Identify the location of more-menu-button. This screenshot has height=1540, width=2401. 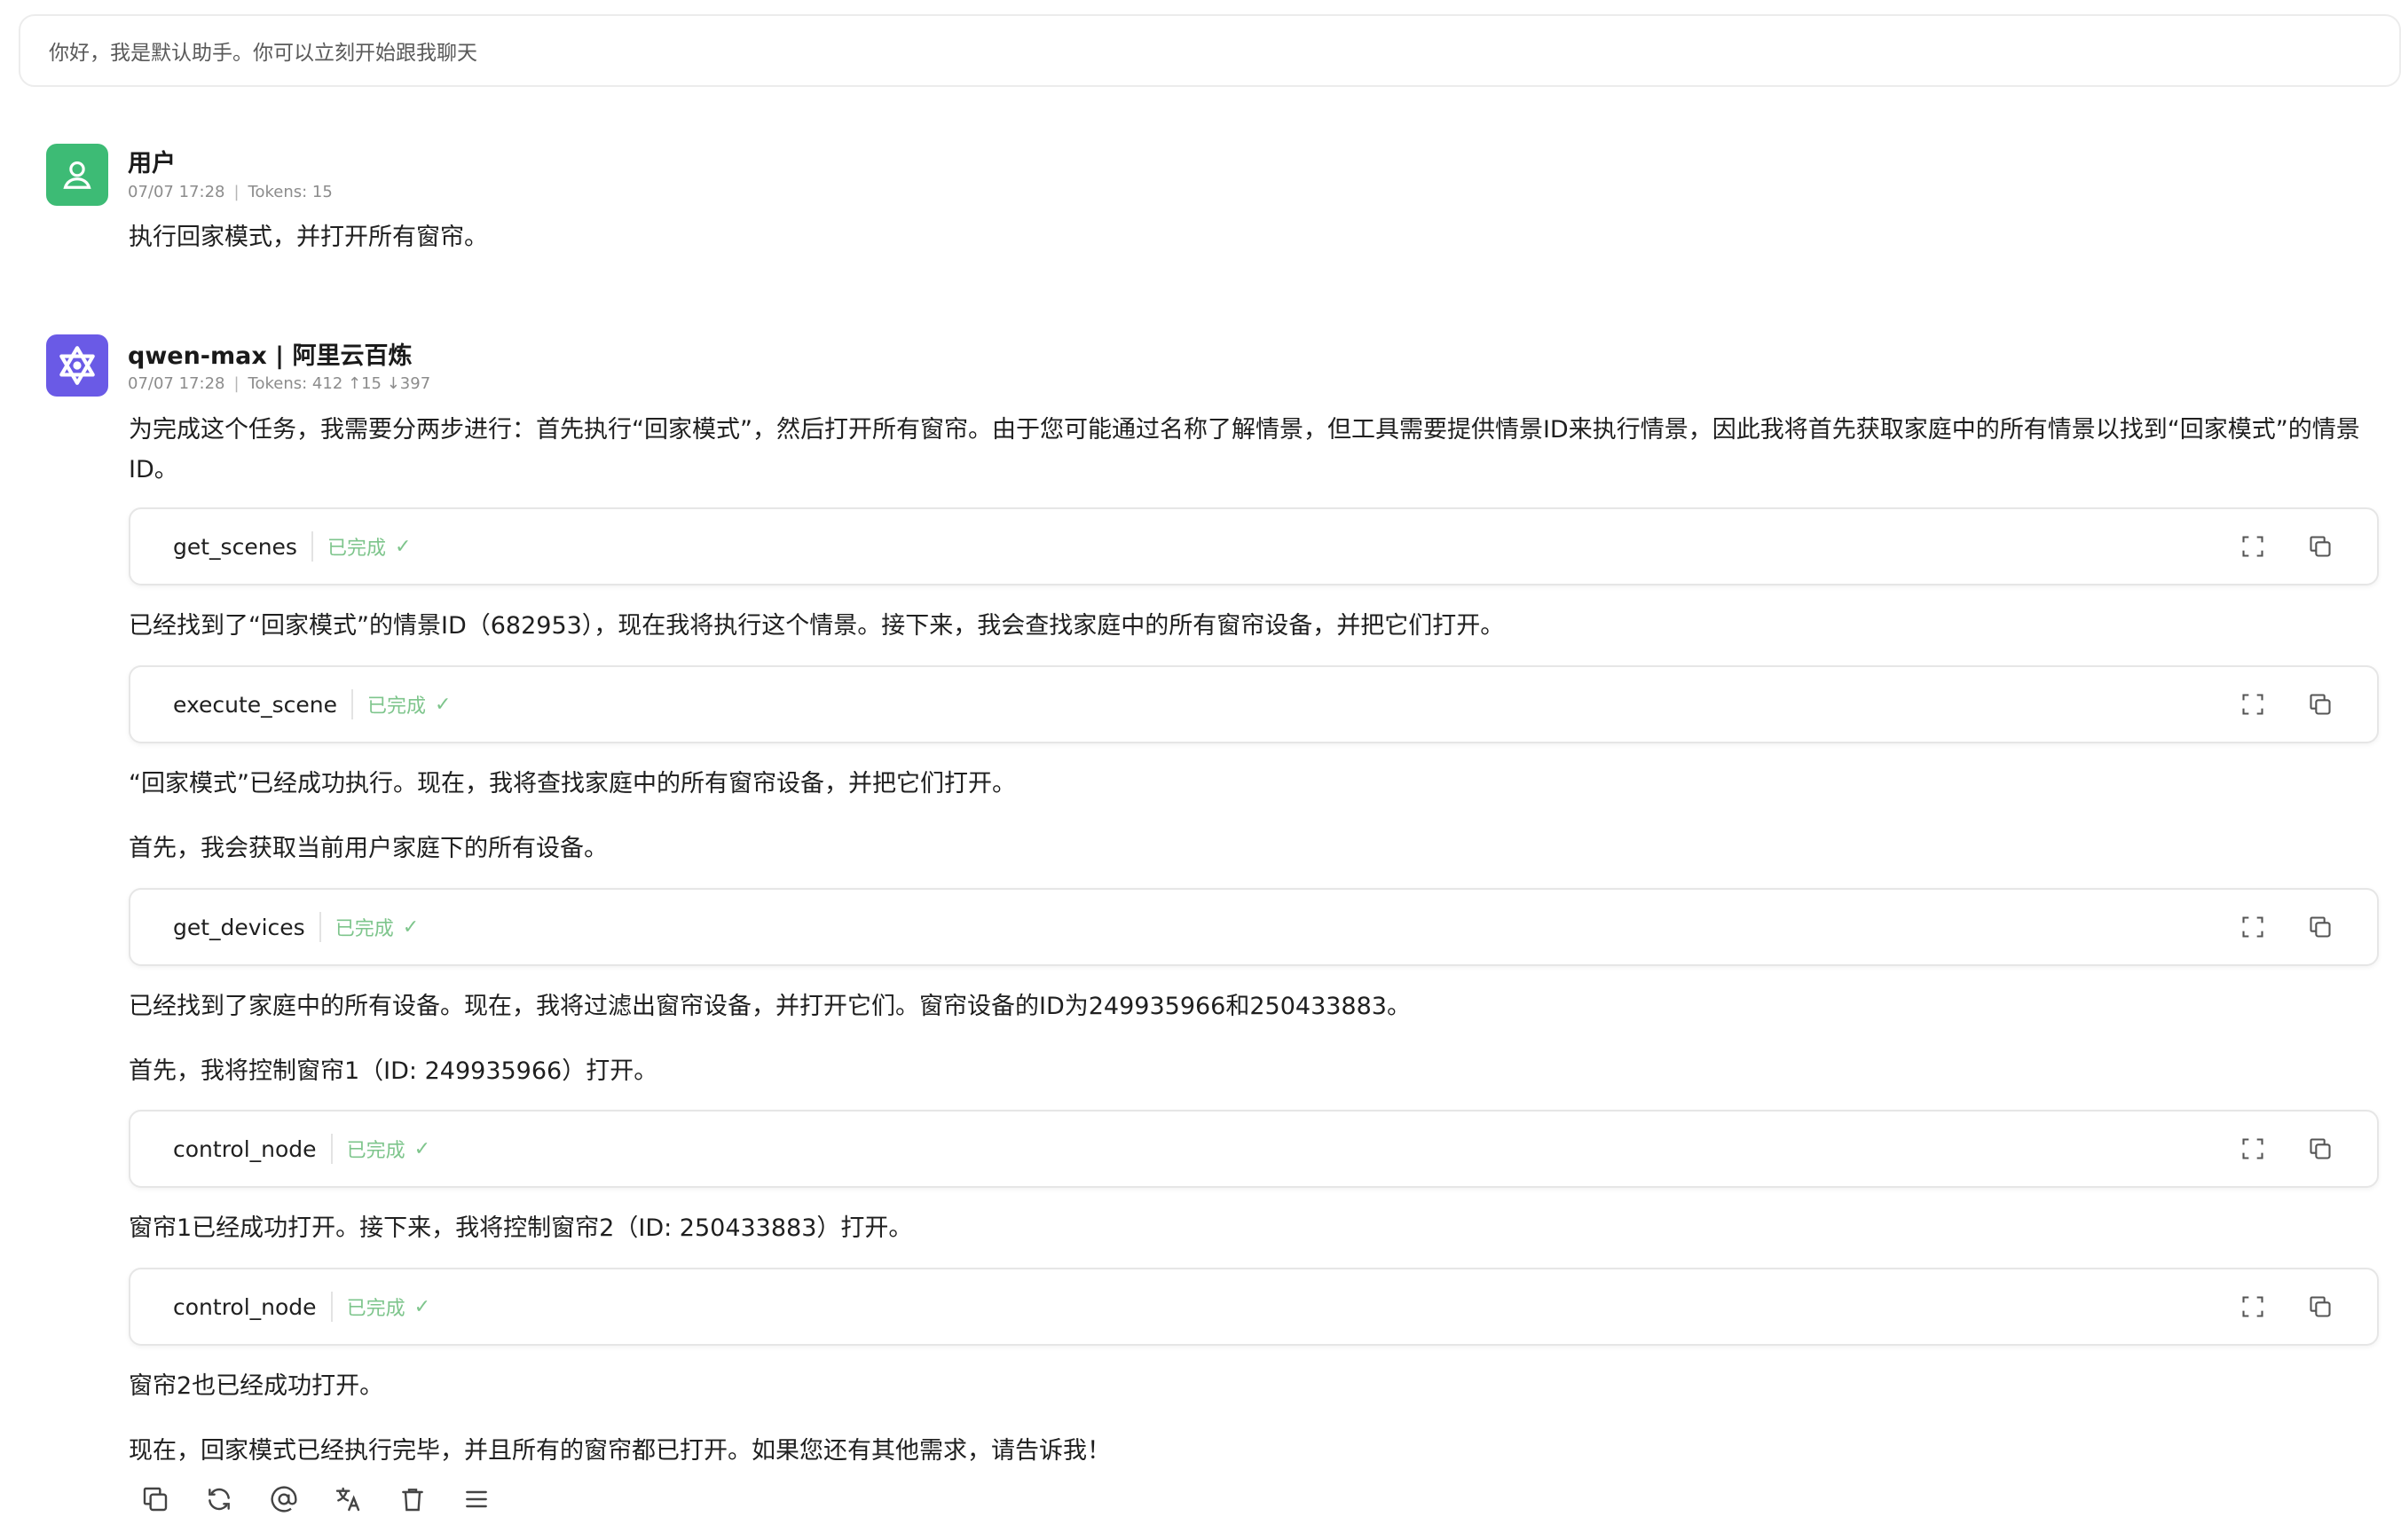
(477, 1499).